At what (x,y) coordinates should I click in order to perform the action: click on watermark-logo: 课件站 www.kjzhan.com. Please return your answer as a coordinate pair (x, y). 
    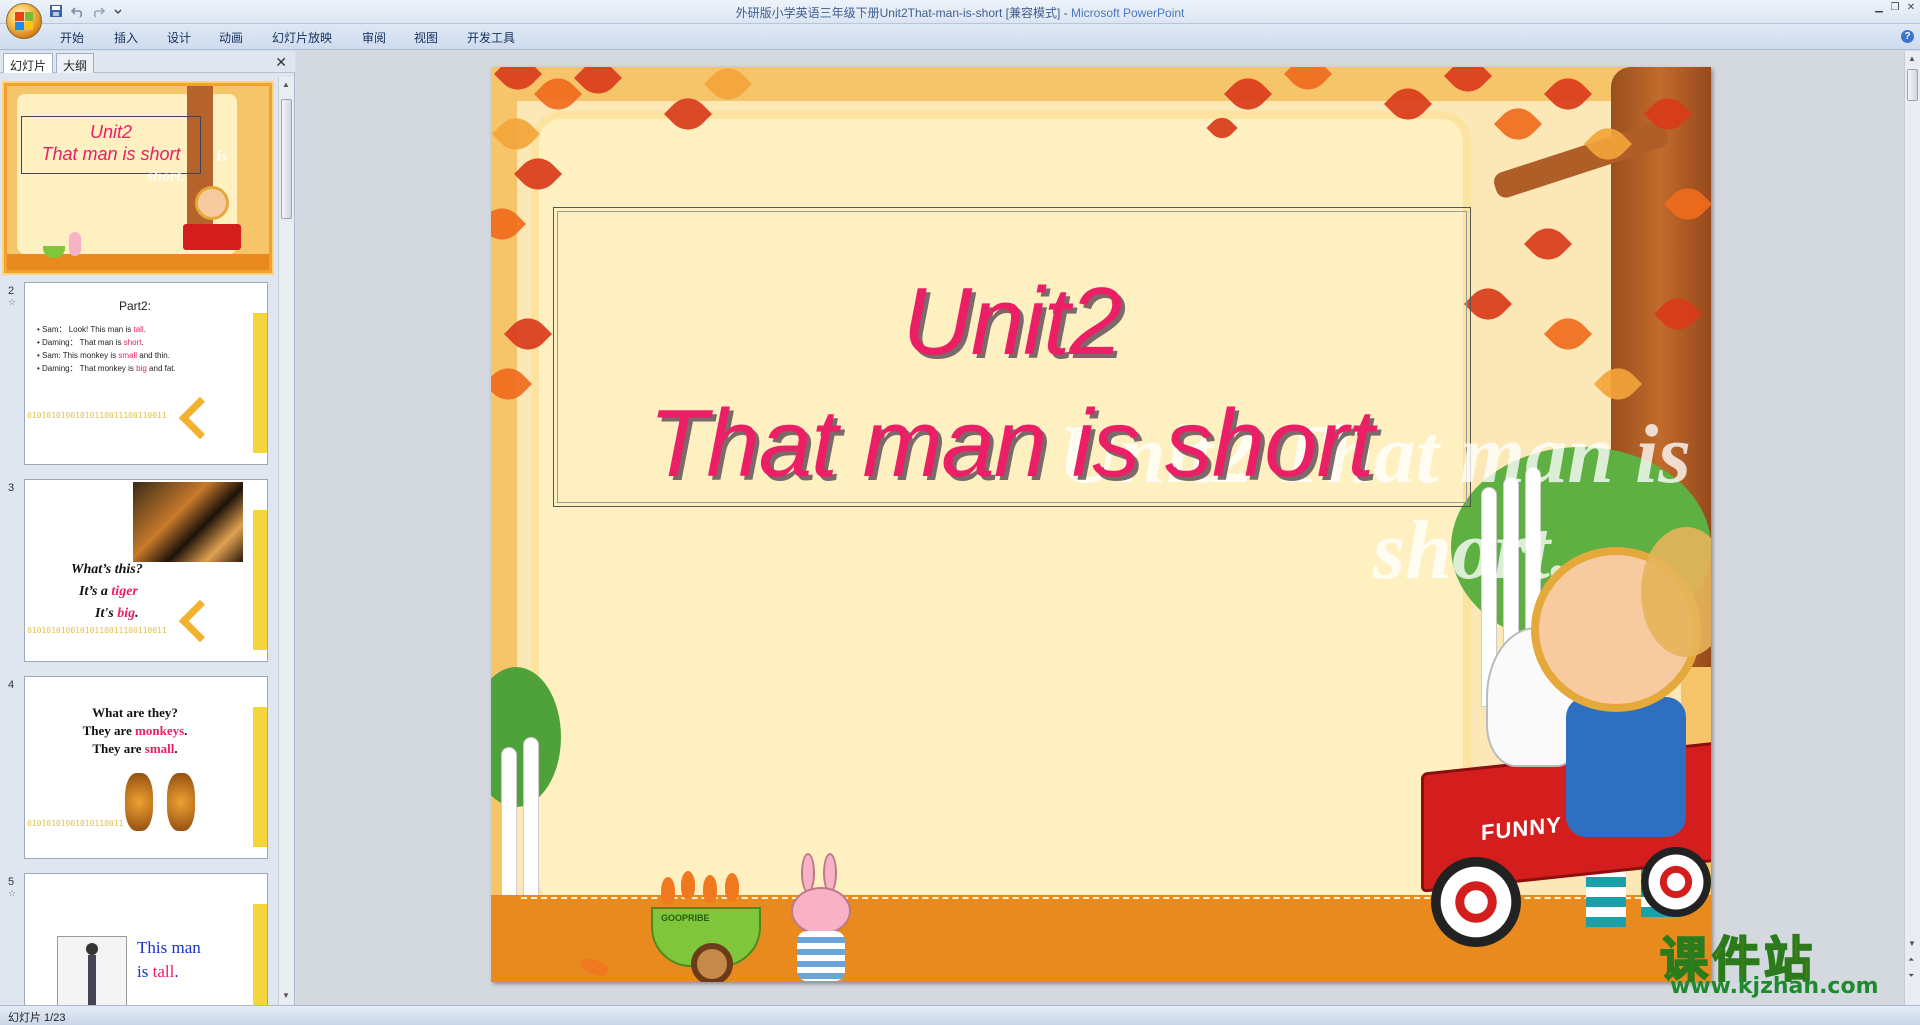
    Looking at the image, I should click on (1779, 962).